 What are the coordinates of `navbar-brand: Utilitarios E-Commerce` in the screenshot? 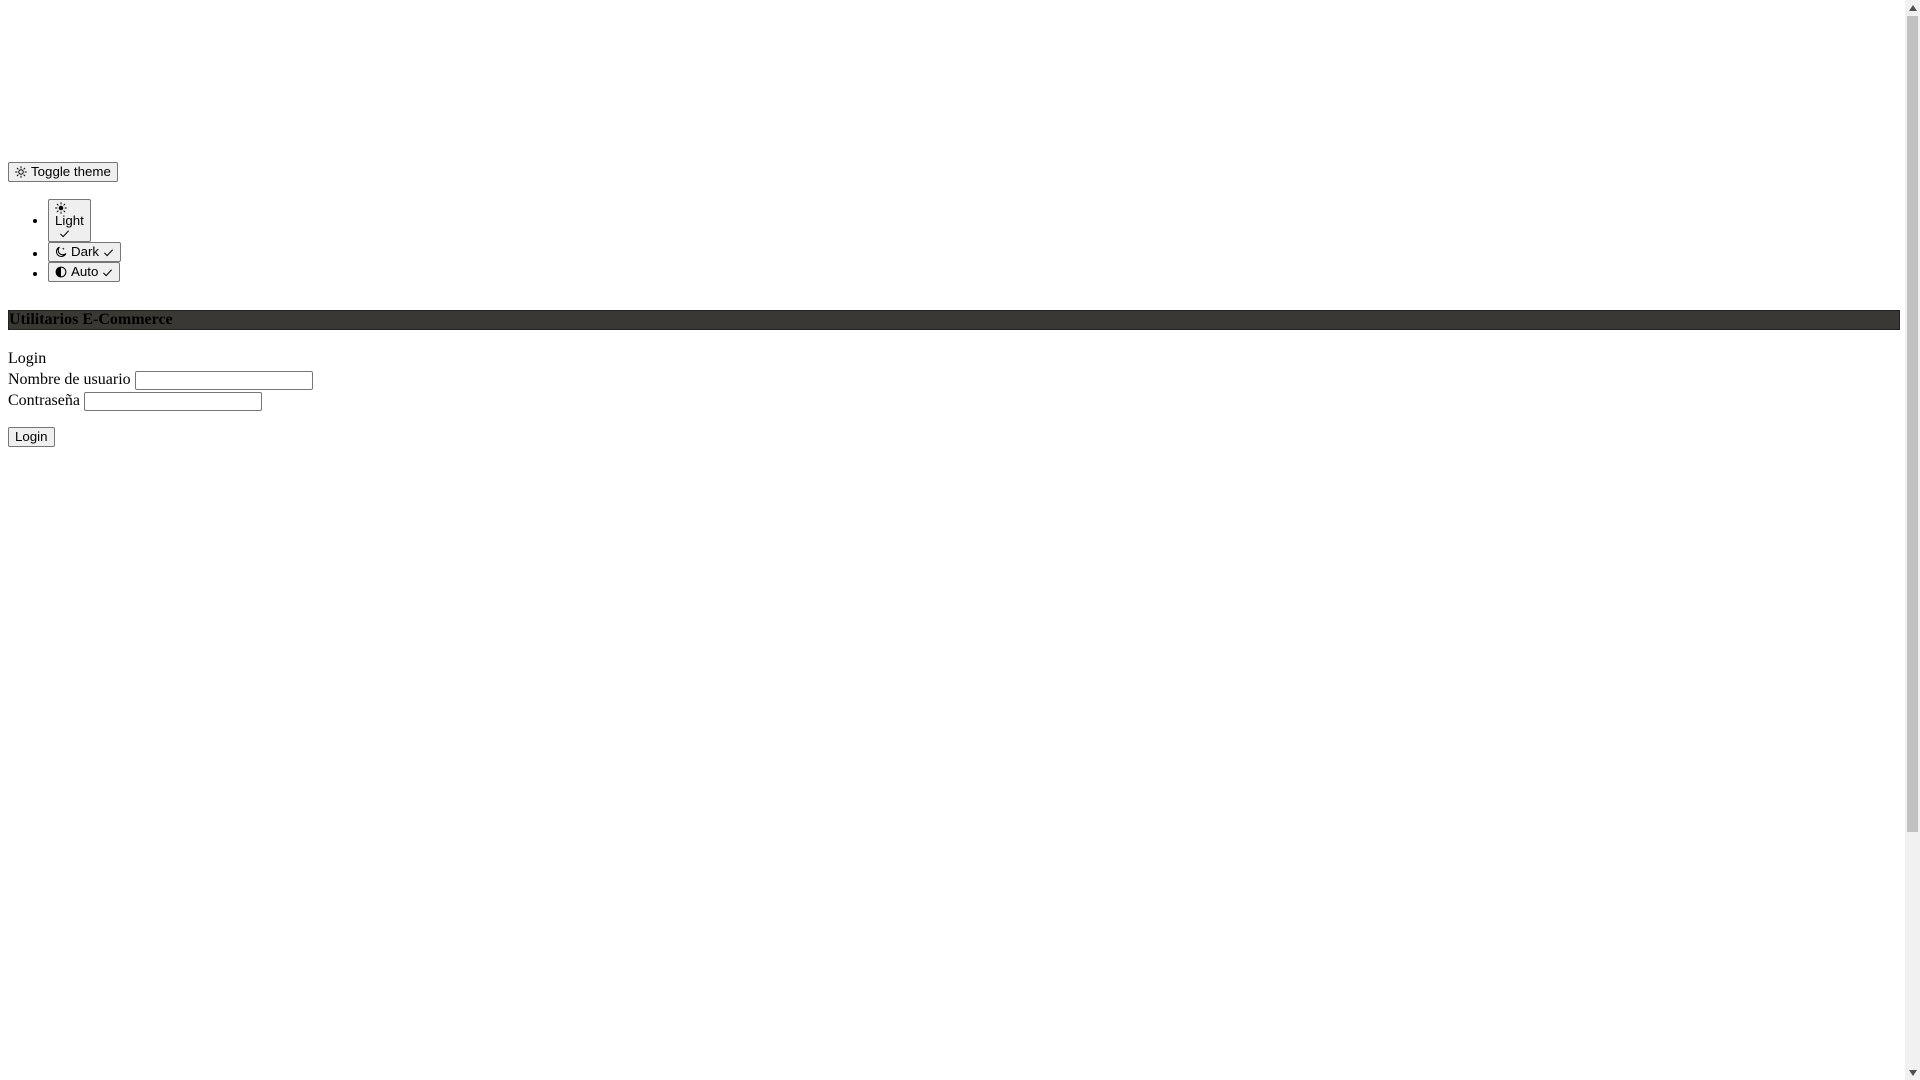 It's located at (91, 319).